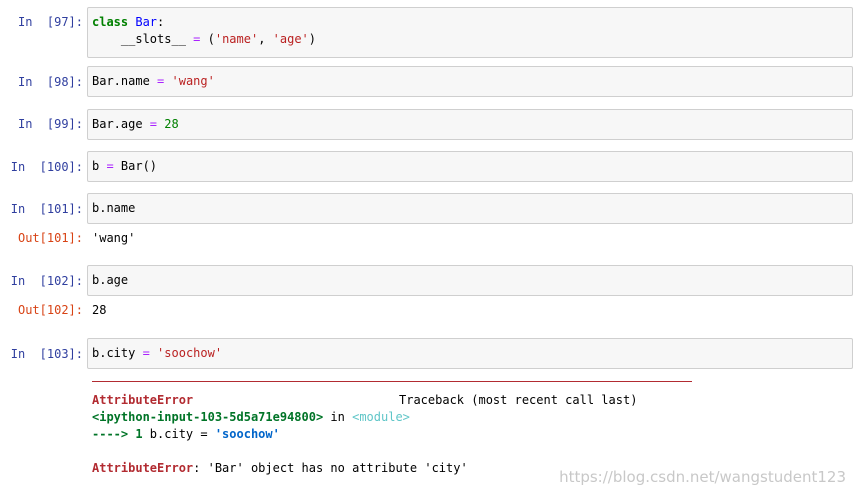 This screenshot has height=495, width=854. Describe the element at coordinates (204, 39) in the screenshot. I see `code-line-97-2: __slots__ = ('name', 'age')` at that location.